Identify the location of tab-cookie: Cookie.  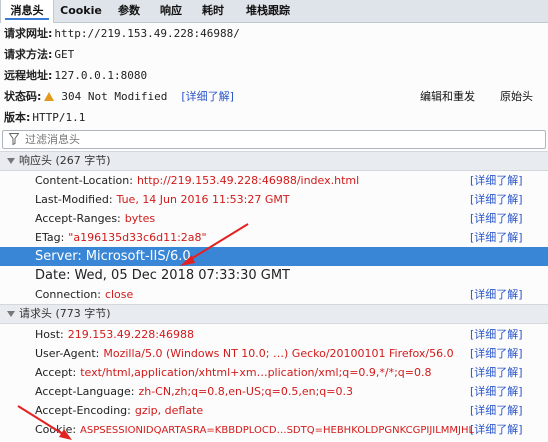
(81, 11).